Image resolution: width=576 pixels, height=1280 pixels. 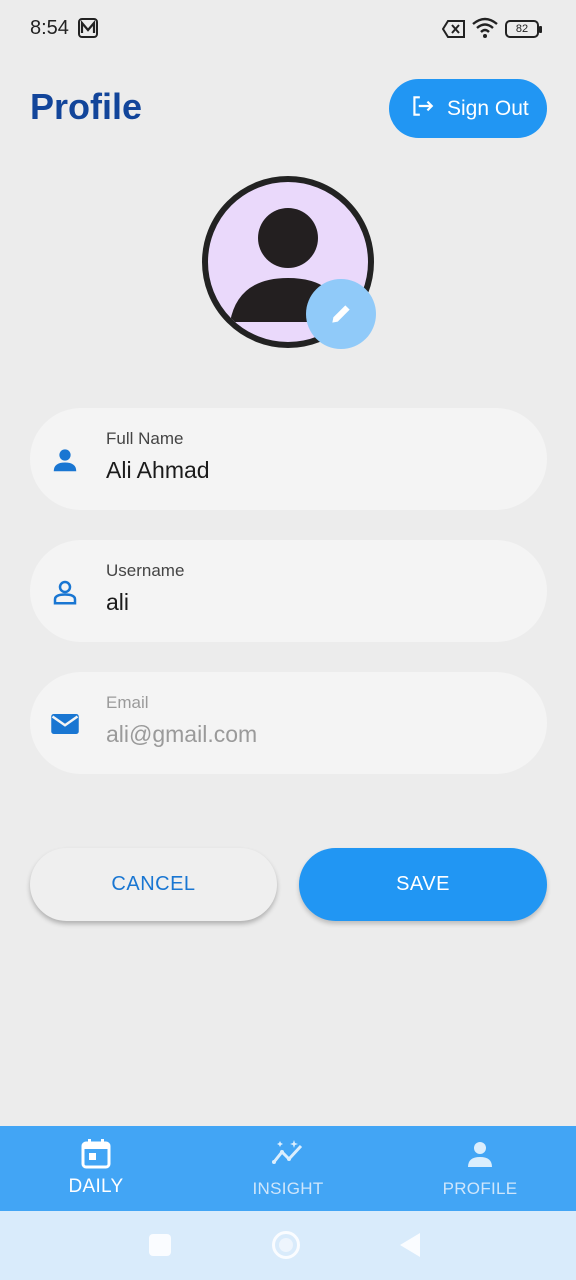 I want to click on save-button: SAVE, so click(x=423, y=884).